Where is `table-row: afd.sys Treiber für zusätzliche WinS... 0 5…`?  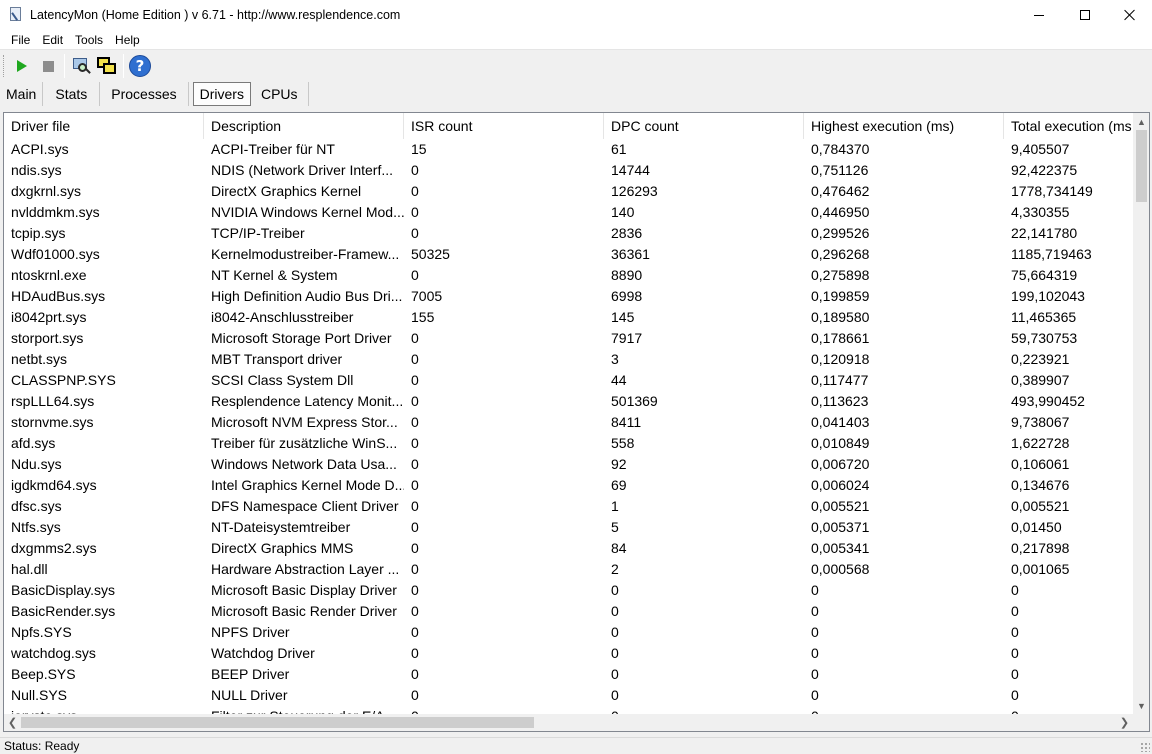 table-row: afd.sys Treiber für zusätzliche WinS... 0 5… is located at coordinates (569, 443).